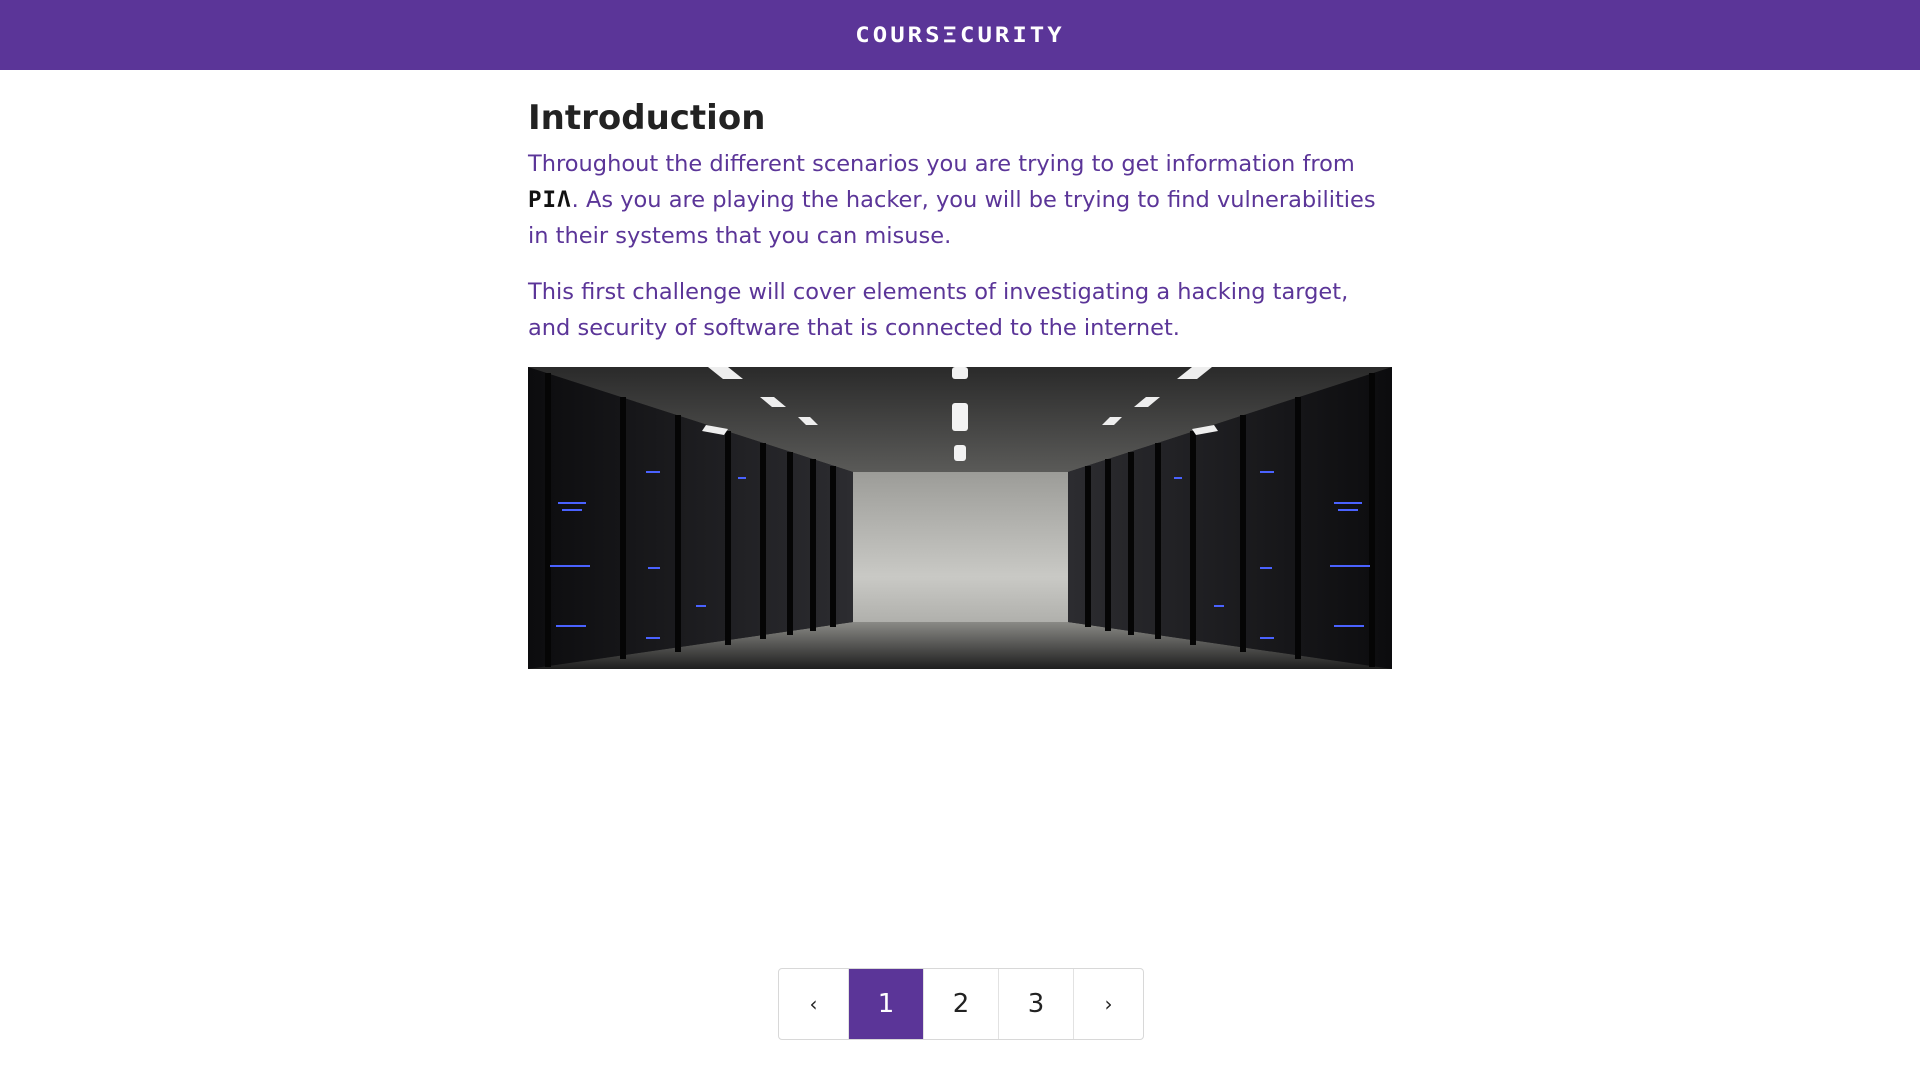 The height and width of the screenshot is (1080, 1920). Describe the element at coordinates (647, 118) in the screenshot. I see `page-title: Introduction` at that location.